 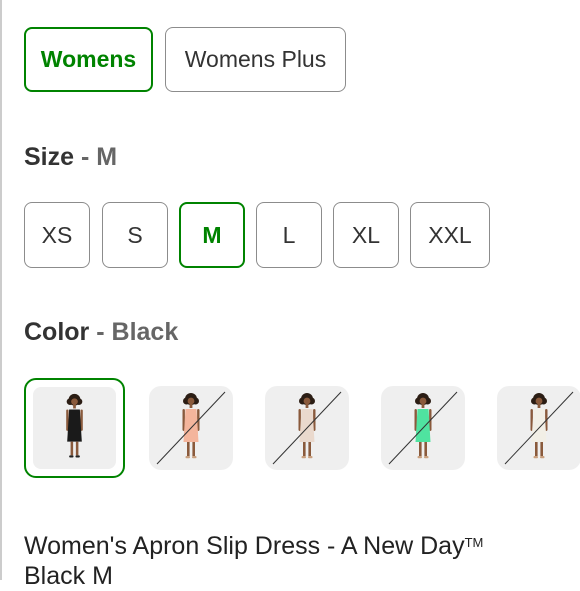 I want to click on left-edge-divider, so click(x=1, y=290).